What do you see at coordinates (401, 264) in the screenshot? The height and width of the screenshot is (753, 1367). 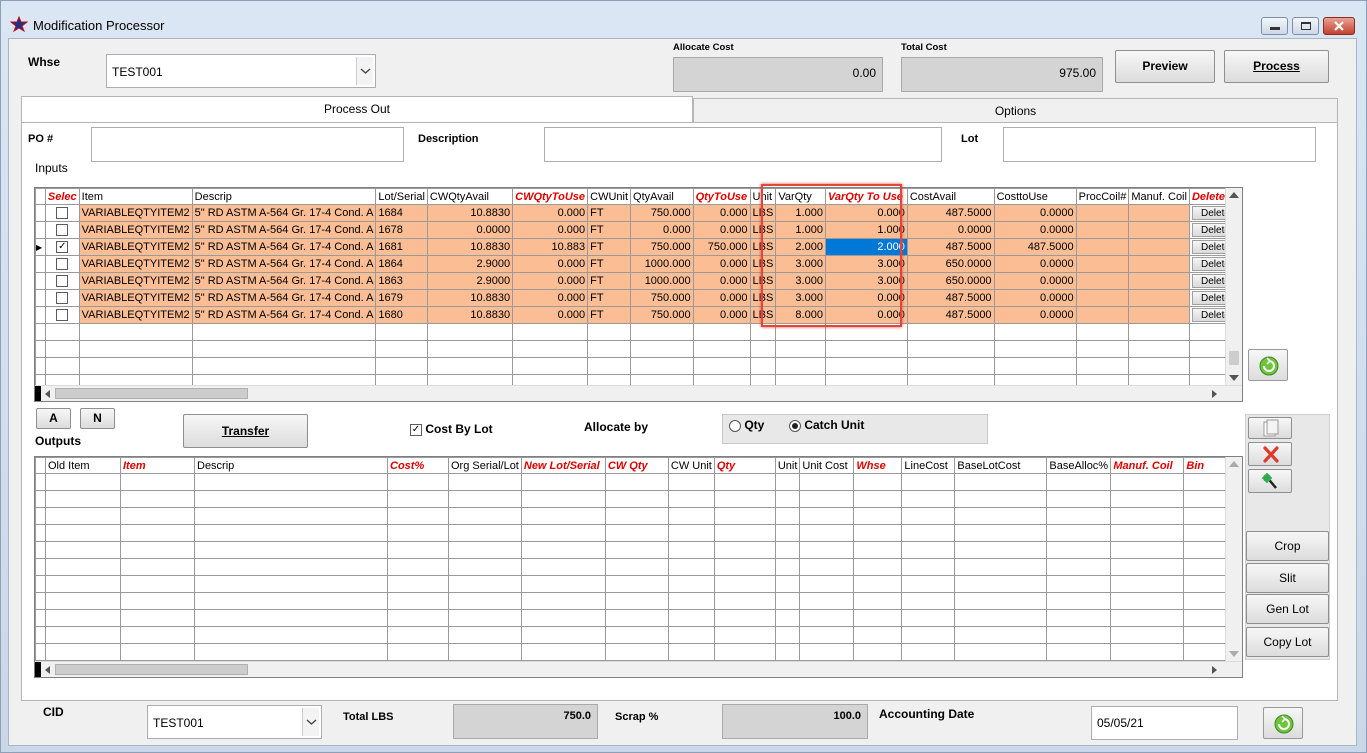 I see `cell-lot: 1864` at bounding box center [401, 264].